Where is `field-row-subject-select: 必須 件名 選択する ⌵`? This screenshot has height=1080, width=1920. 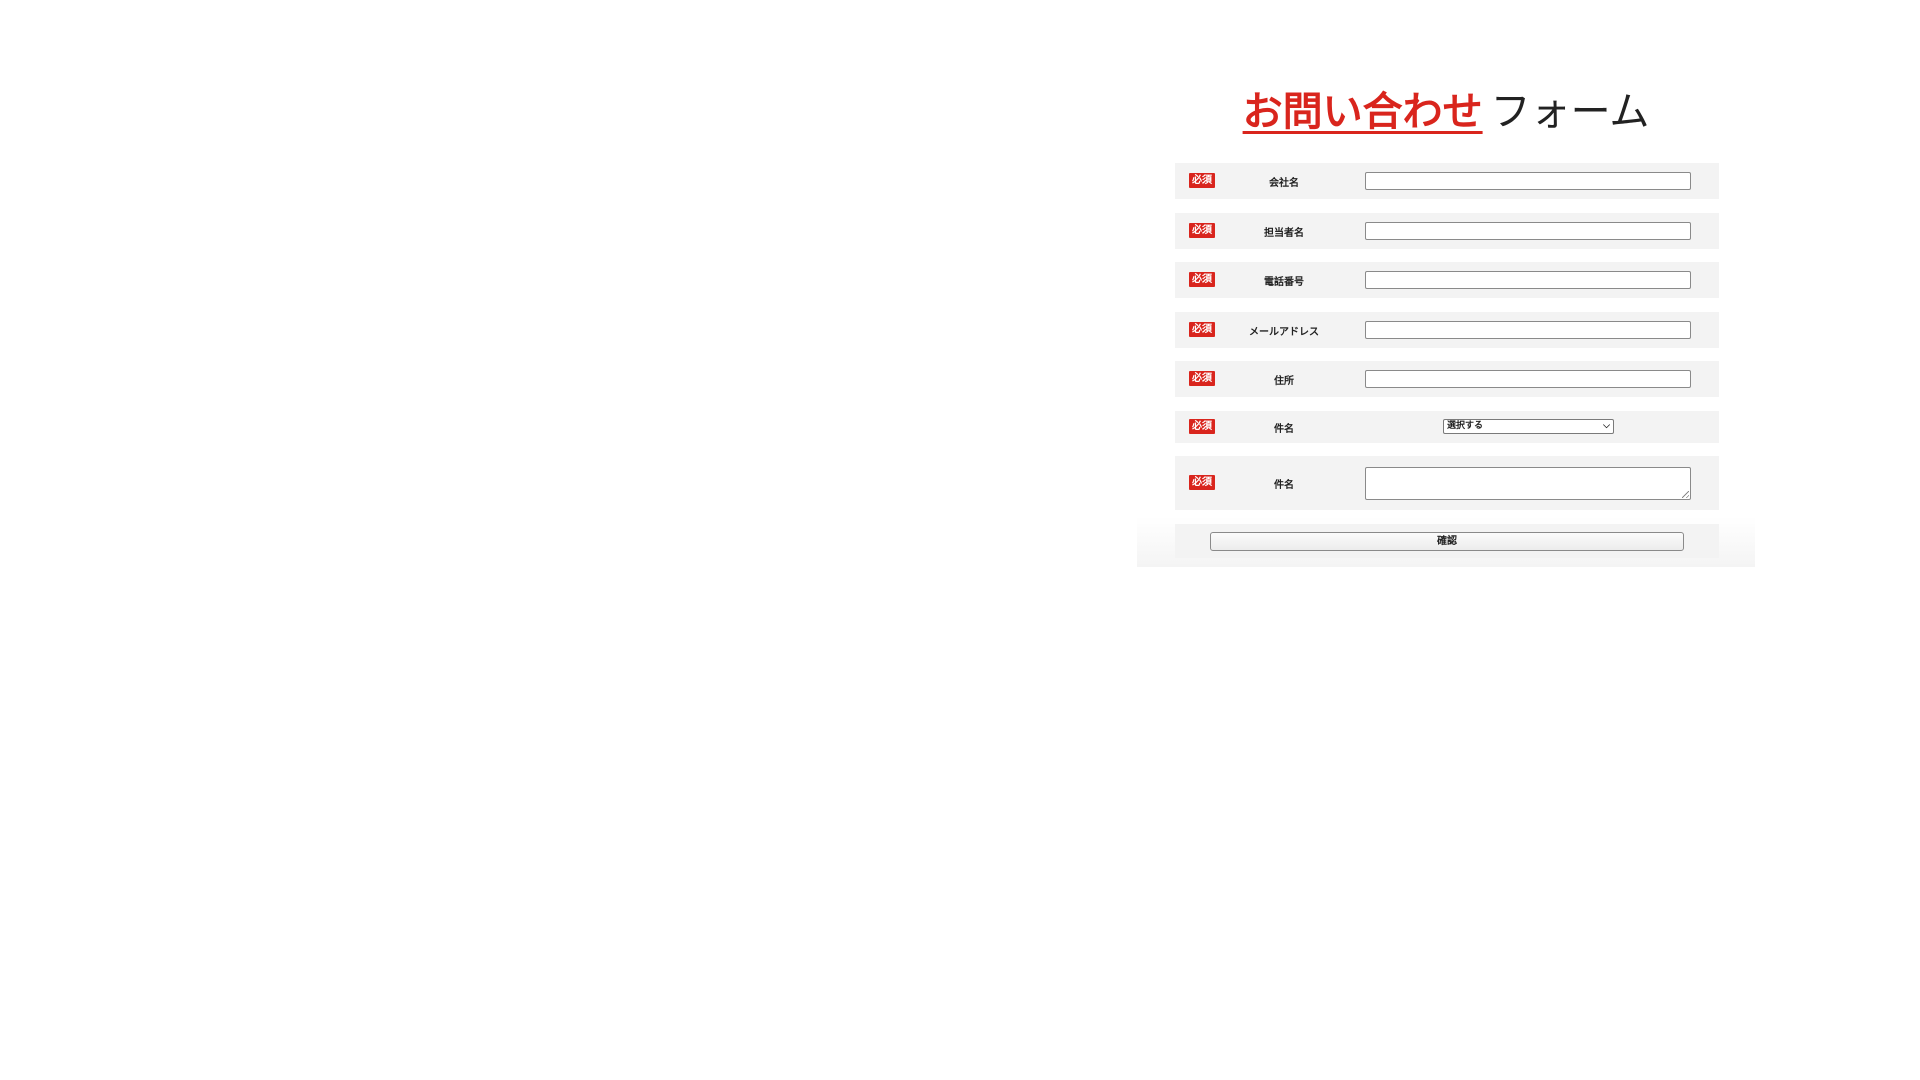
field-row-subject-select: 必須 件名 選択する ⌵ is located at coordinates (1447, 427).